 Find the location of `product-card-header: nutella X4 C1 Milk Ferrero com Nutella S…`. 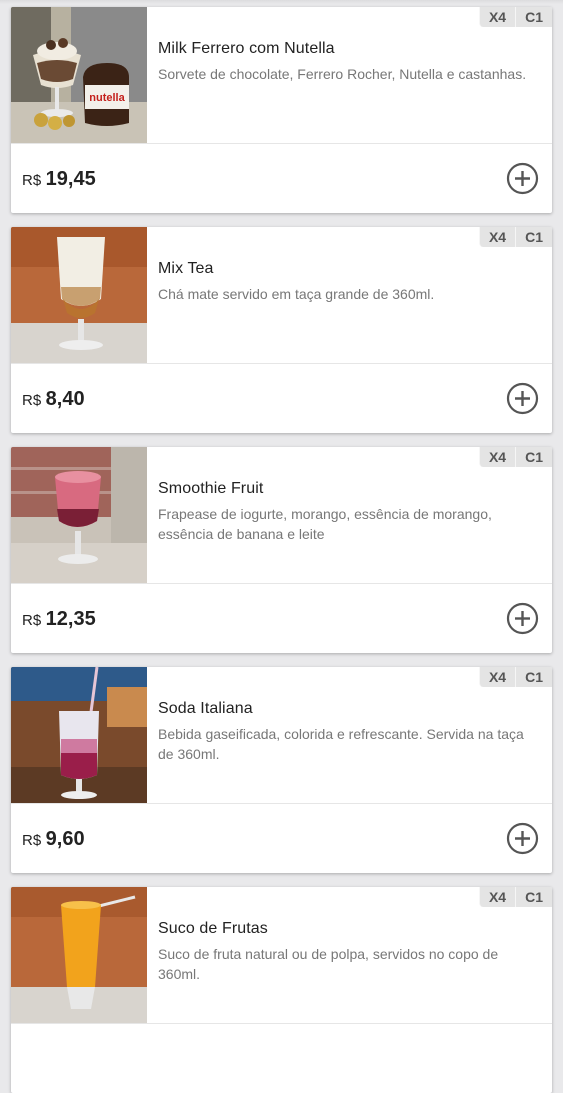

product-card-header: nutella X4 C1 Milk Ferrero com Nutella S… is located at coordinates (281, 75).